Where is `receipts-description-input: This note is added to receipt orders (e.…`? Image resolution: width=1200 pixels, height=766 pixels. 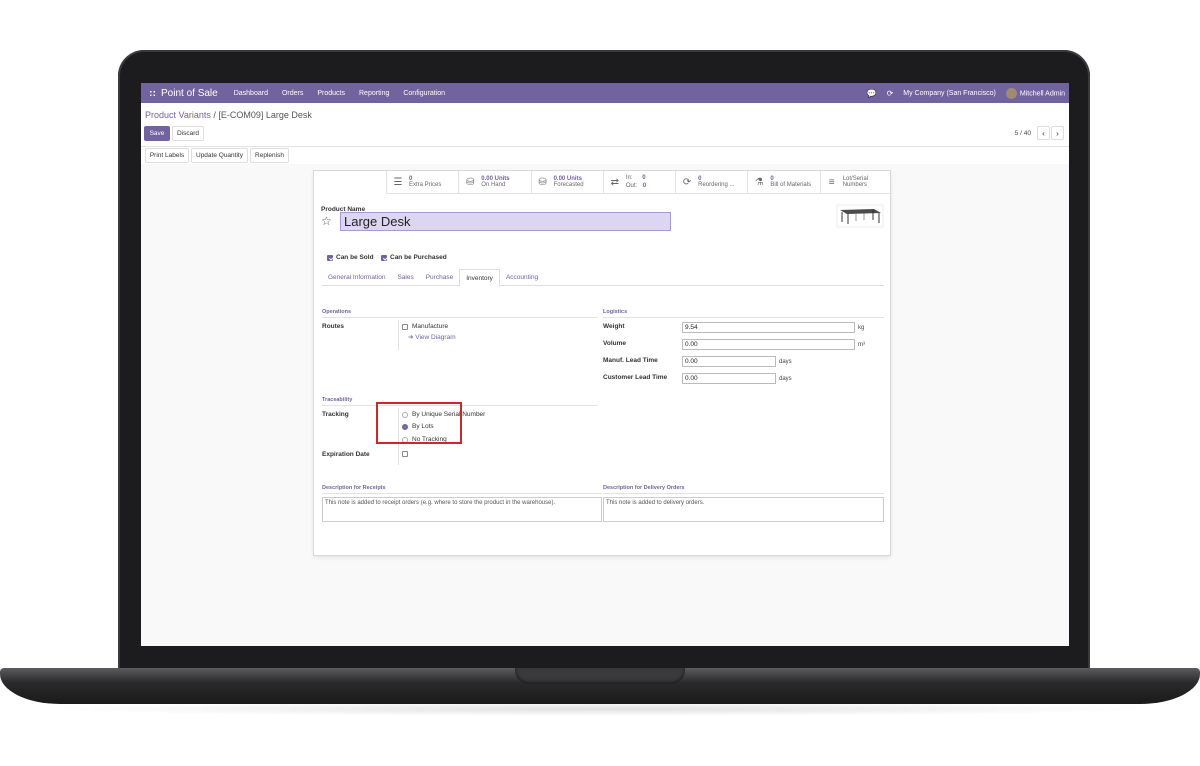 receipts-description-input: This note is added to receipt orders (e.… is located at coordinates (462, 509).